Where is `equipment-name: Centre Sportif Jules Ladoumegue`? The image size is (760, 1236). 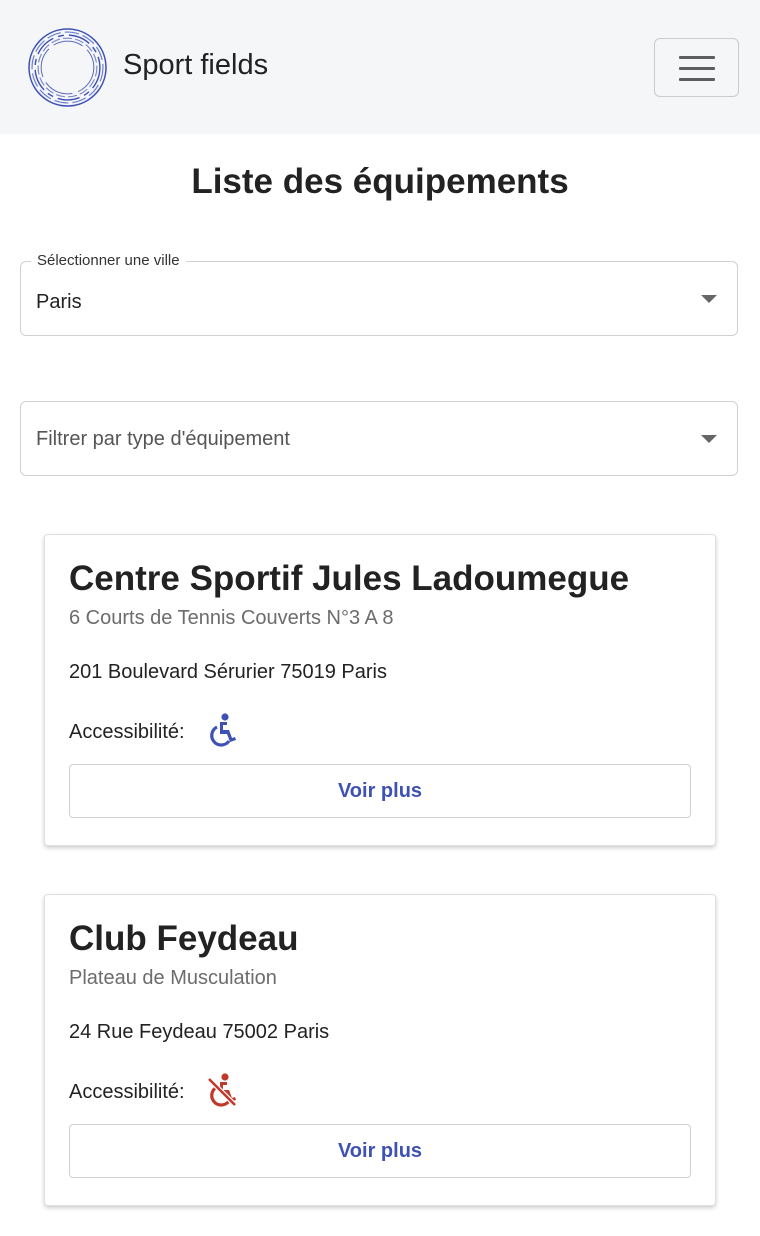 equipment-name: Centre Sportif Jules Ladoumegue is located at coordinates (349, 578).